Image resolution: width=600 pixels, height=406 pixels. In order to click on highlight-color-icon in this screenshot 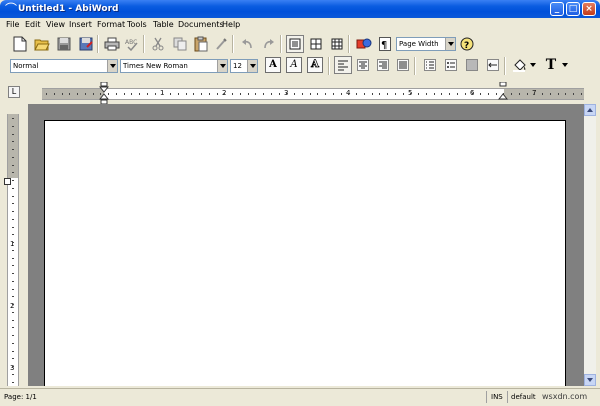, I will do `click(520, 65)`.